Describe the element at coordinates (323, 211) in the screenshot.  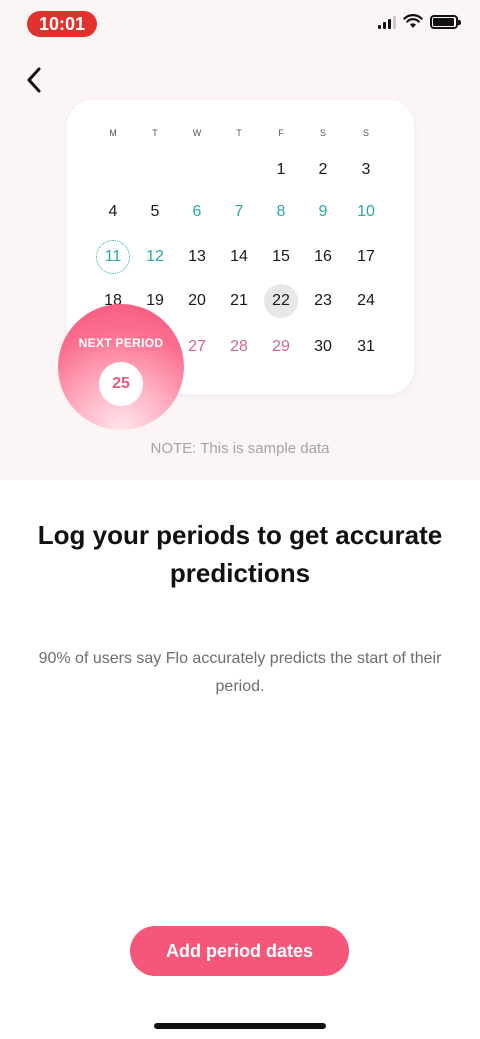
I see `calendar-day: 9` at that location.